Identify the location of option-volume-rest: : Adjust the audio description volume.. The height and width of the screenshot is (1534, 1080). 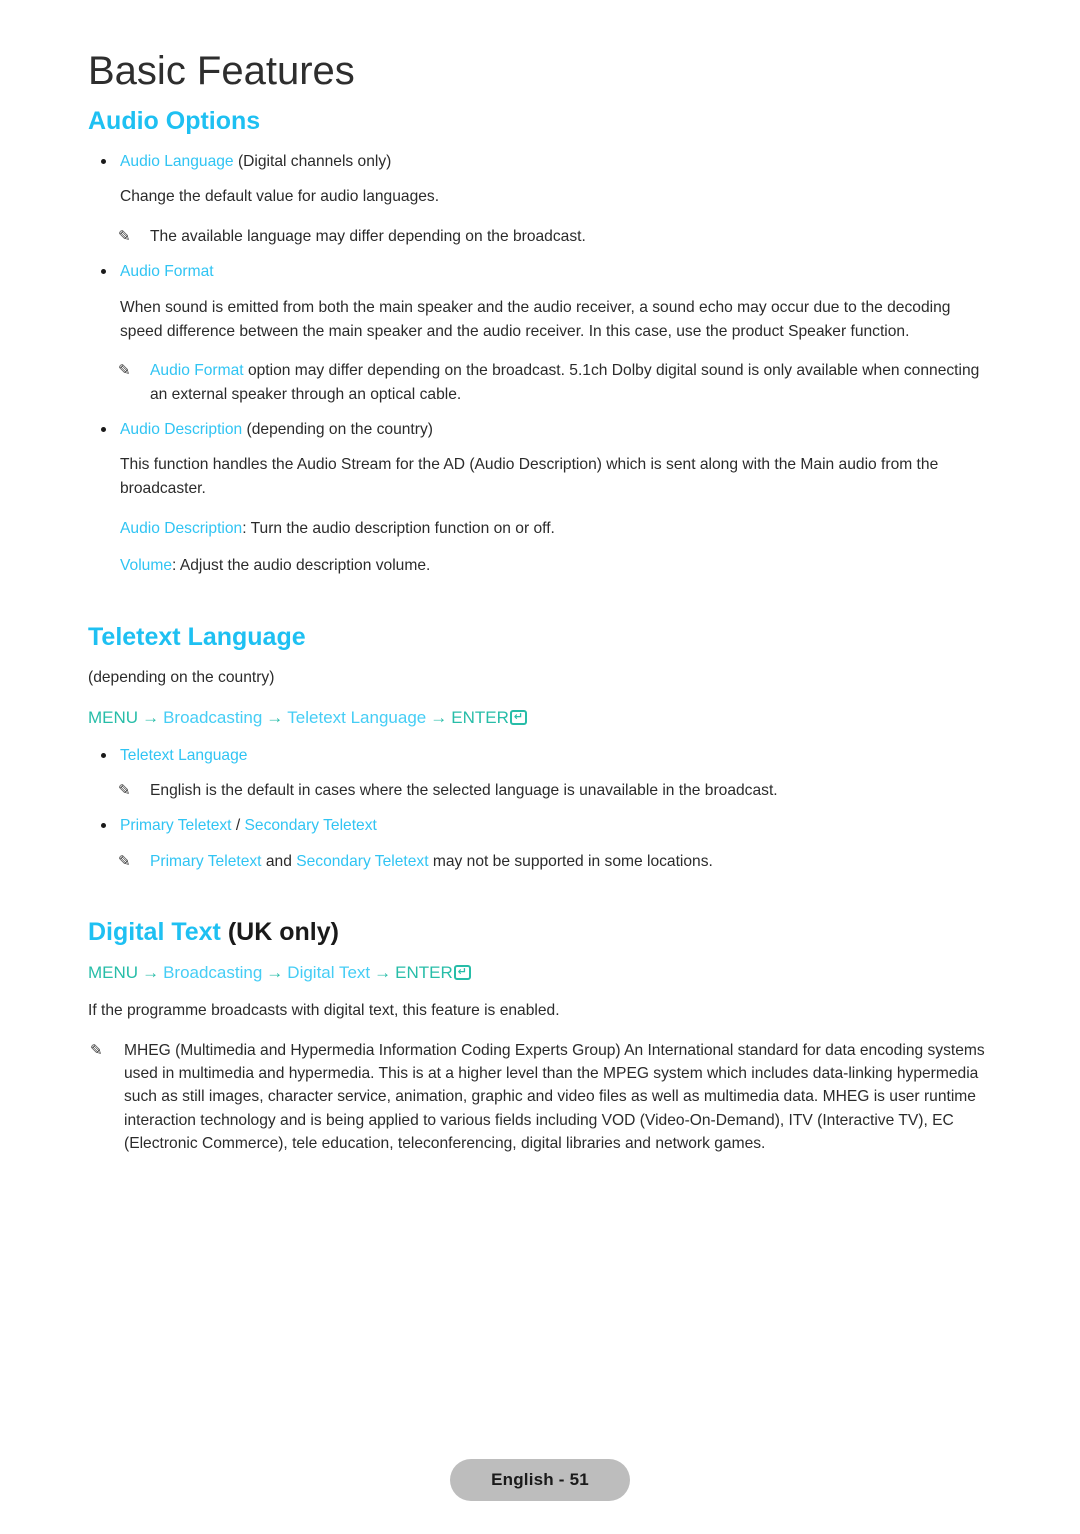
(301, 566).